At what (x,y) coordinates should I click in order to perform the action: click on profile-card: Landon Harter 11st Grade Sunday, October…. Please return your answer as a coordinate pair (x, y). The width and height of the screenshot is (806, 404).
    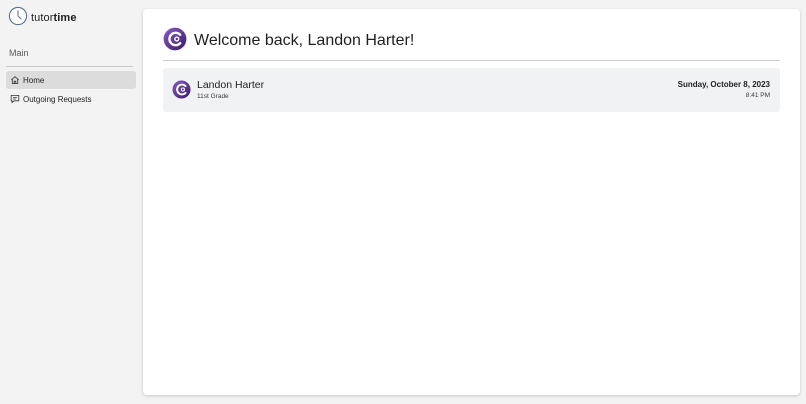
    Looking at the image, I should click on (471, 90).